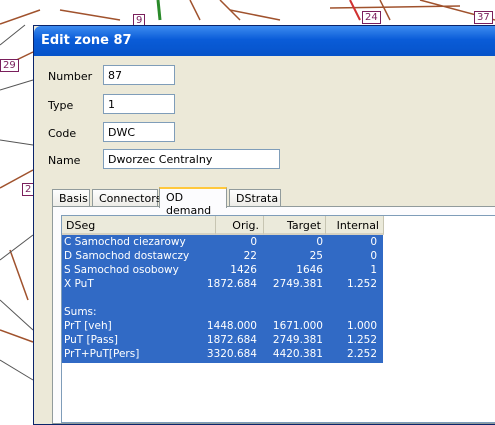 Image resolution: width=495 pixels, height=425 pixels. Describe the element at coordinates (139, 225) in the screenshot. I see `column-header-dseg: DSeg` at that location.